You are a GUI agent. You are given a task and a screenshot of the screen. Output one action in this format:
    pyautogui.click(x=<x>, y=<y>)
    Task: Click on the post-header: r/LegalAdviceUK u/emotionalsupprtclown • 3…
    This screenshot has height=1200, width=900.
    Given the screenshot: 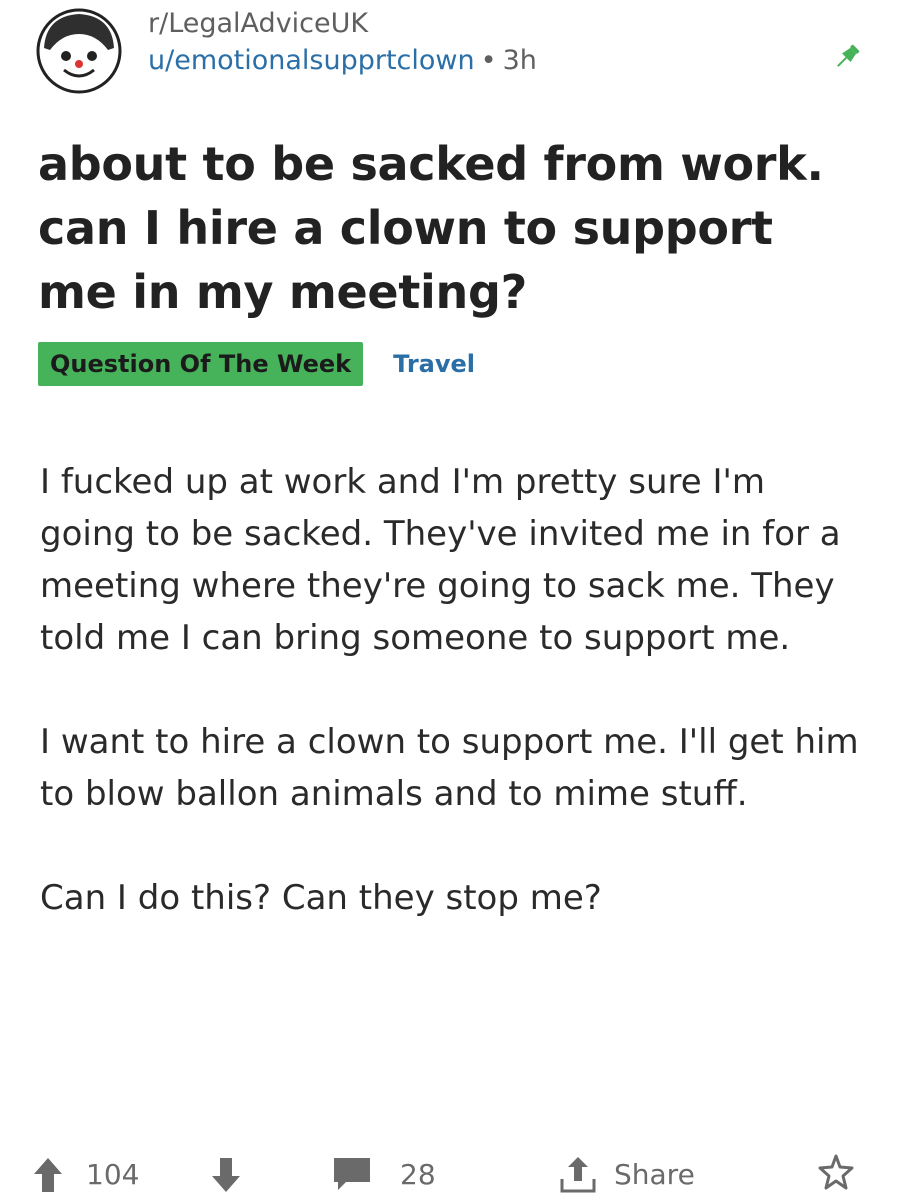 What is the action you would take?
    pyautogui.click(x=450, y=50)
    